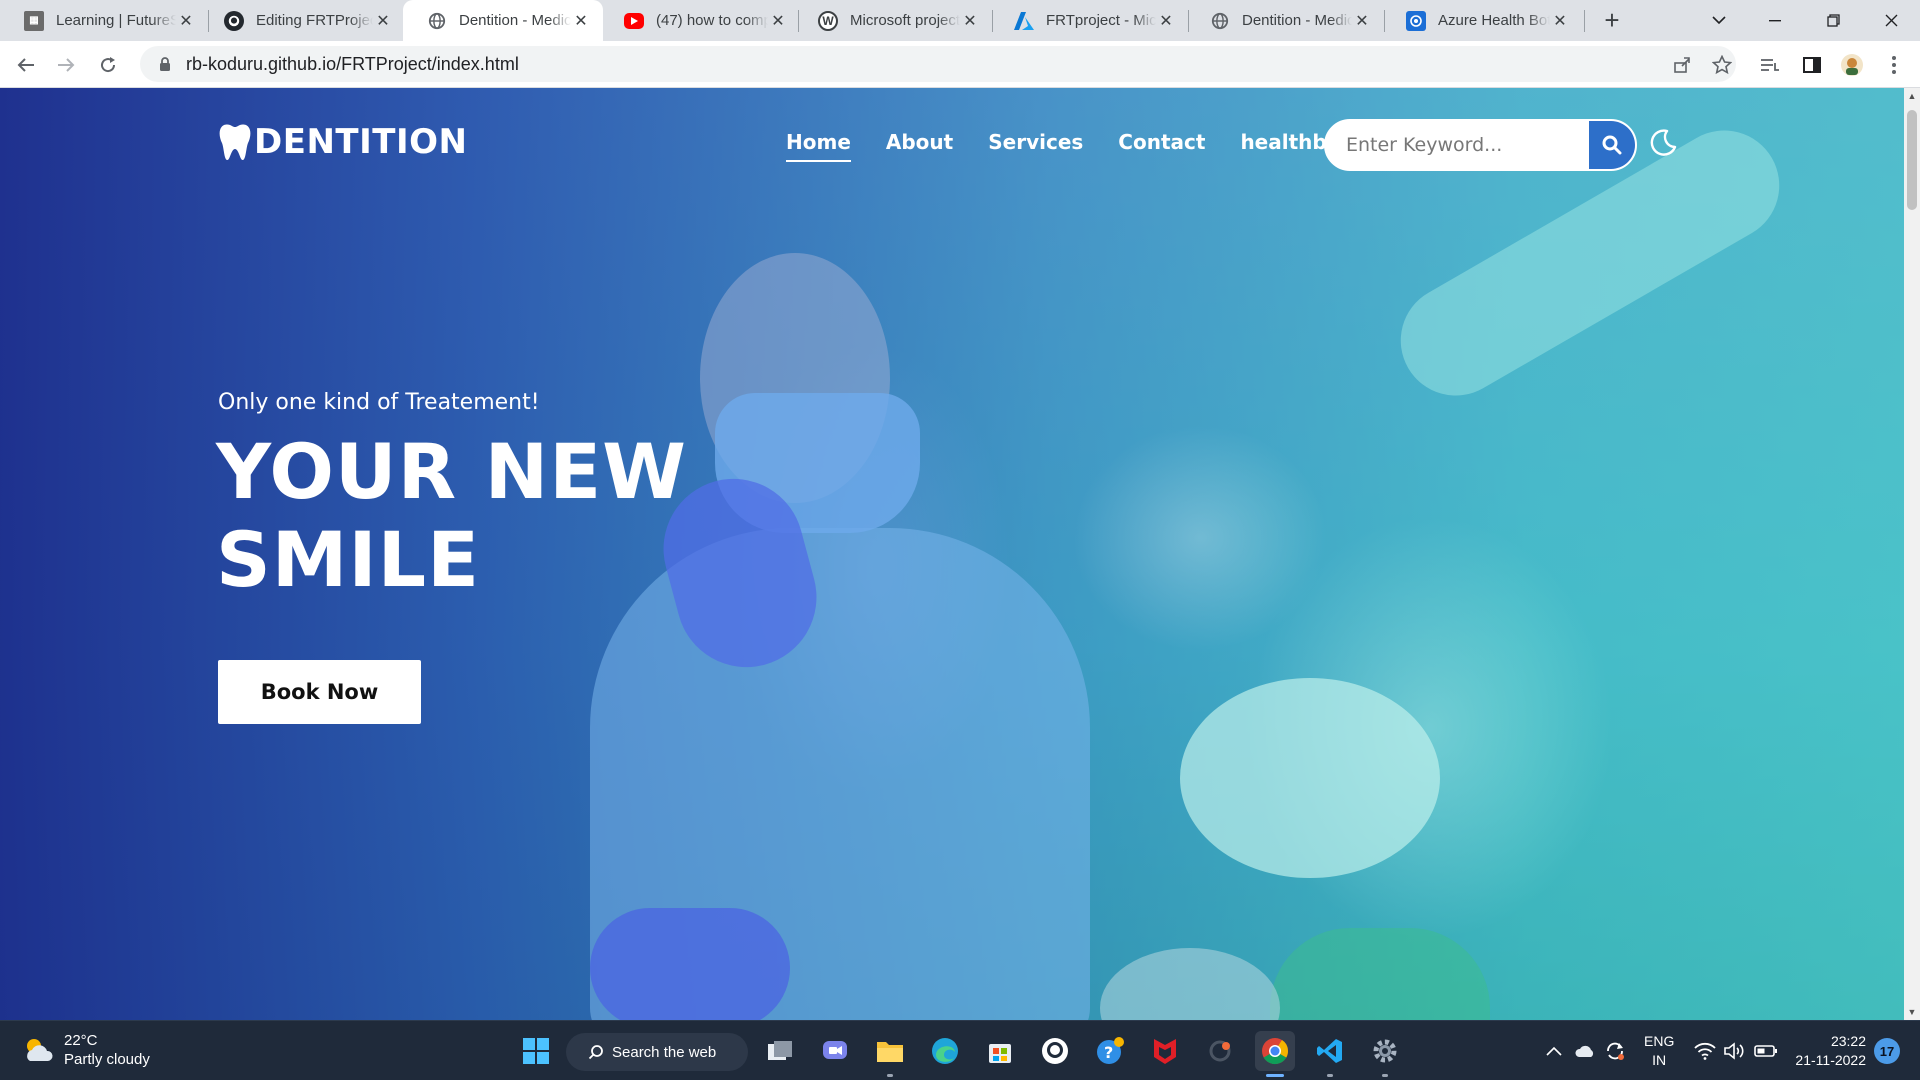  I want to click on browser-tab: ▦ Learning | FutureSkills ✕, so click(104, 20).